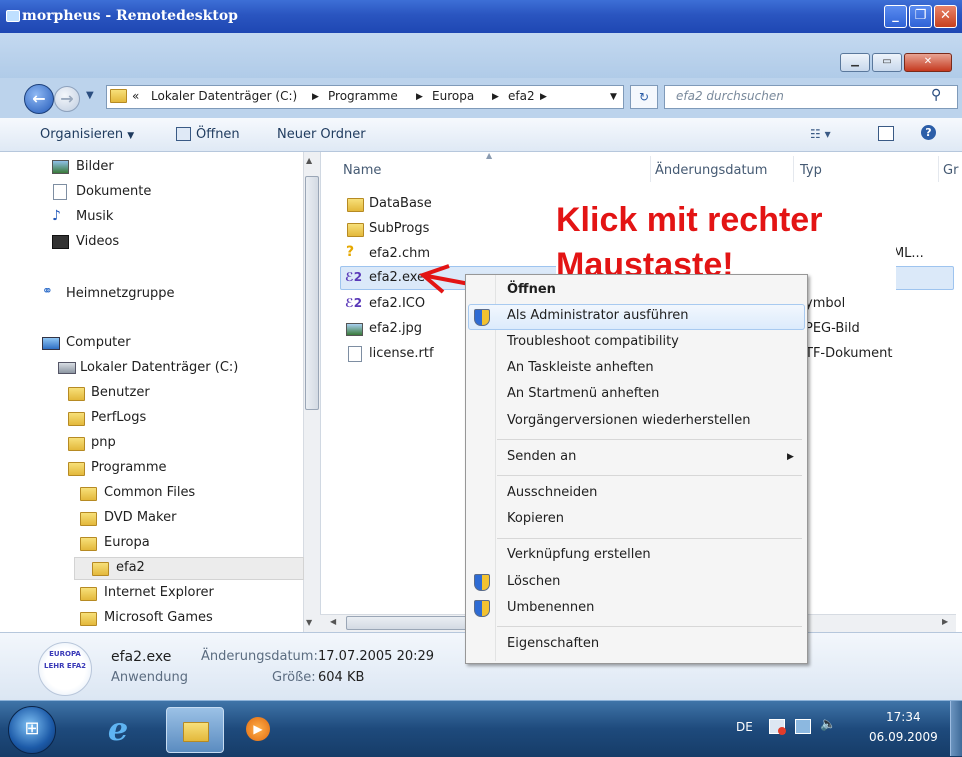  Describe the element at coordinates (195, 730) in the screenshot. I see `taskbar-explorer-active` at that location.